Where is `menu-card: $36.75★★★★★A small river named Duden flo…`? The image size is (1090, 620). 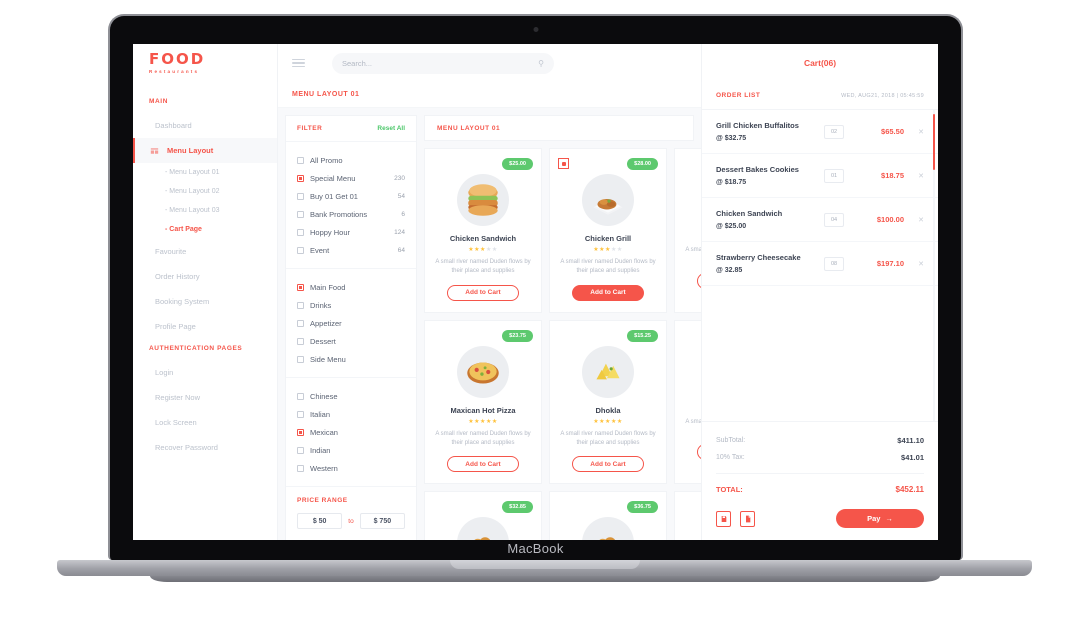 menu-card: $36.75★★★★★A small river named Duden flo… is located at coordinates (608, 515).